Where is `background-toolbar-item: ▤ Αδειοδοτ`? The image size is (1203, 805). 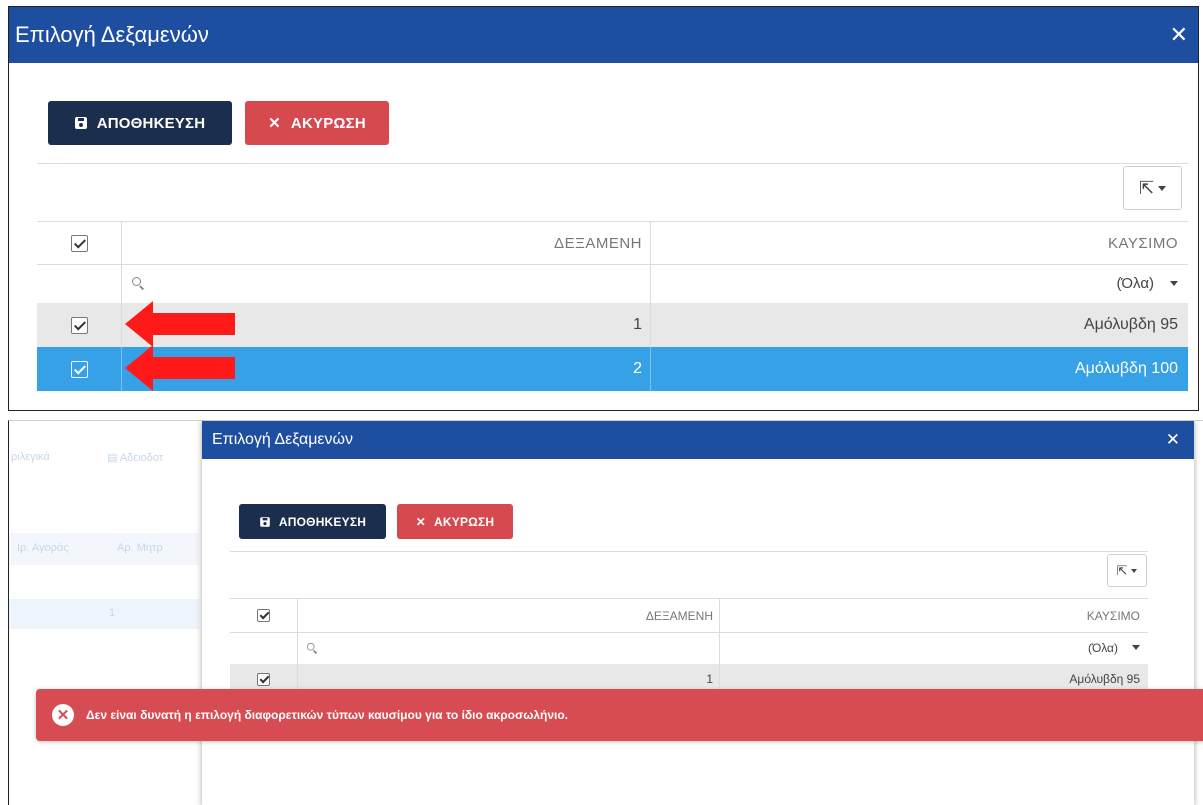 background-toolbar-item: ▤ Αδειοδοτ is located at coordinates (135, 458).